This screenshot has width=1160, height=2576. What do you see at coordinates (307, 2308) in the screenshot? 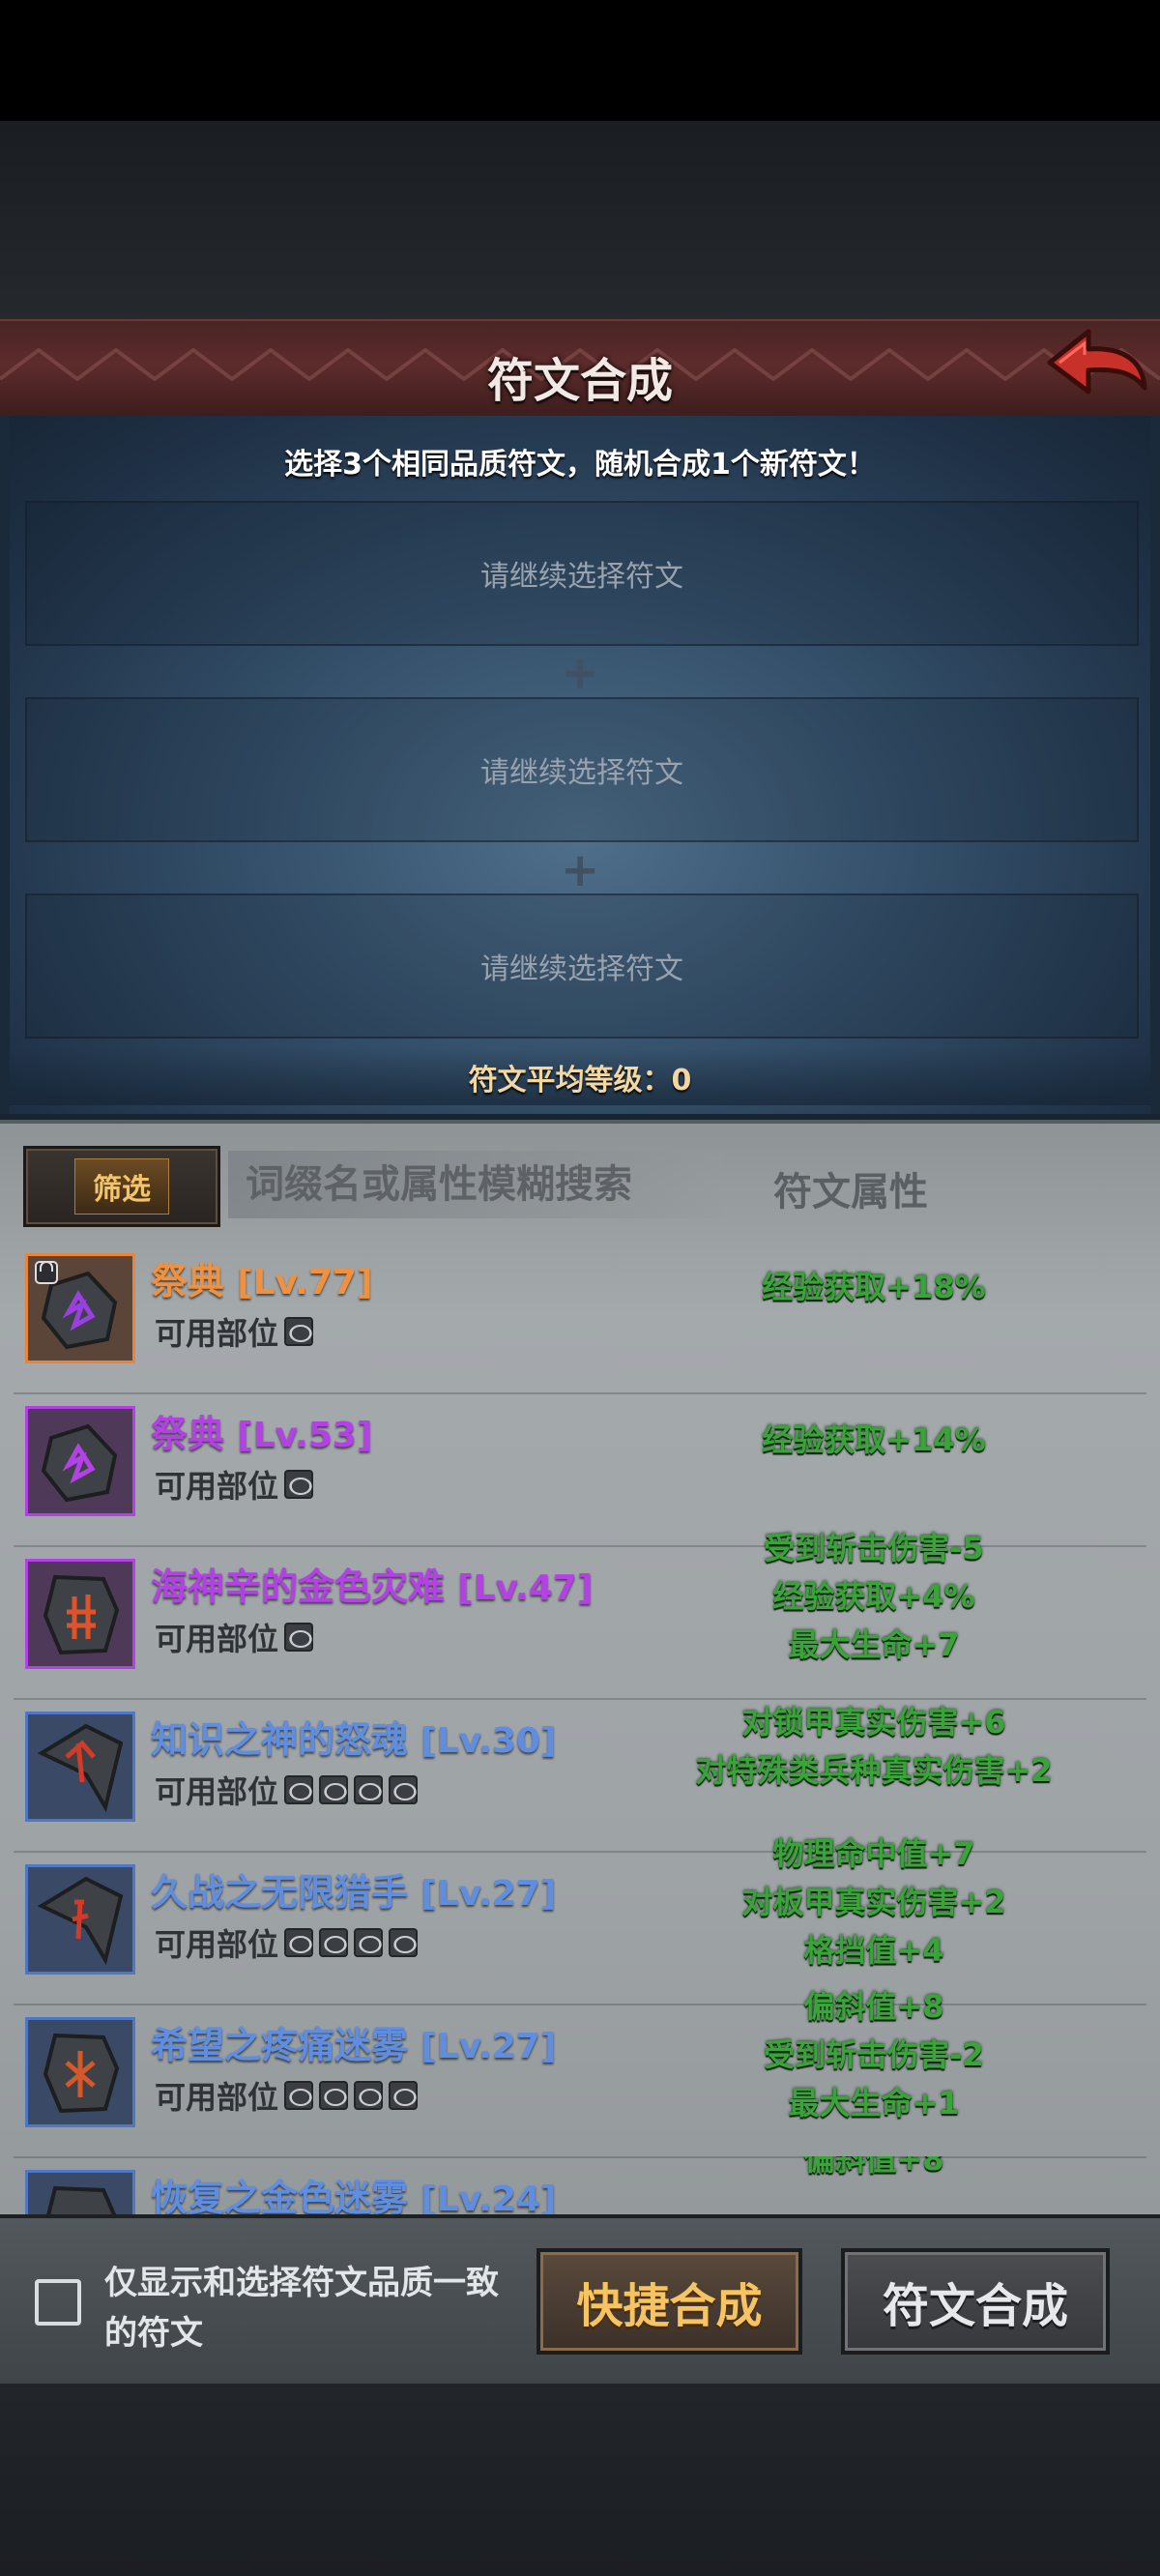
I see `same-quality-checkbox-label: 仅显示和选择符文品质一致的符文` at bounding box center [307, 2308].